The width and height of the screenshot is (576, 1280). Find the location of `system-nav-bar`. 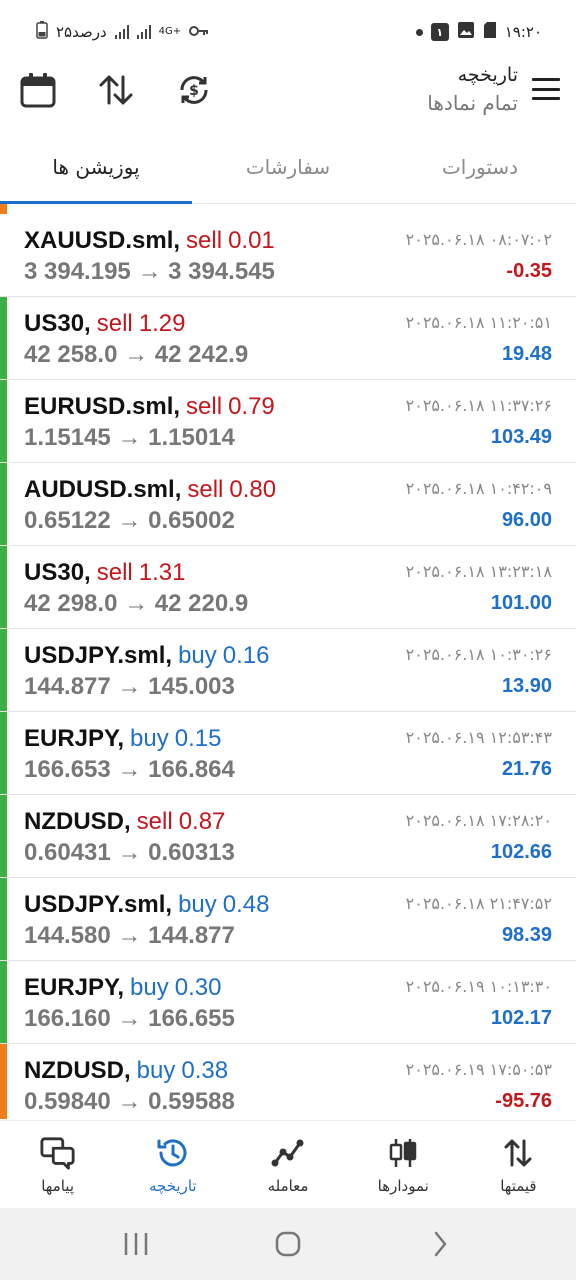

system-nav-bar is located at coordinates (288, 1244).